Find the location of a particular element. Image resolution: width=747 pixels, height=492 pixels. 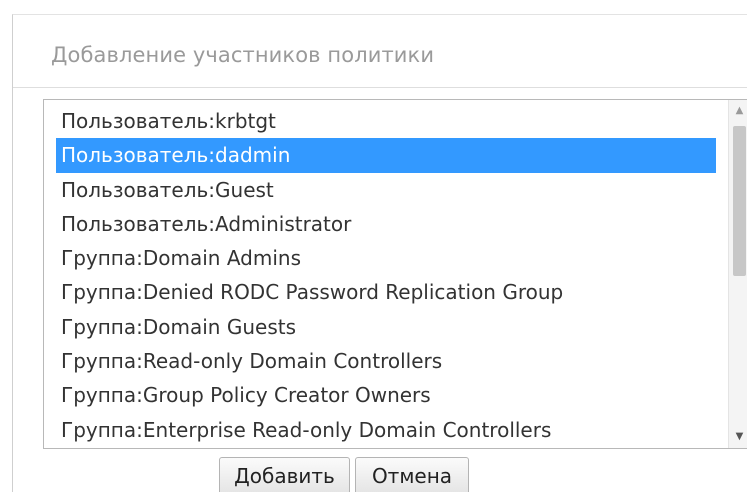

title-divider is located at coordinates (380, 87).